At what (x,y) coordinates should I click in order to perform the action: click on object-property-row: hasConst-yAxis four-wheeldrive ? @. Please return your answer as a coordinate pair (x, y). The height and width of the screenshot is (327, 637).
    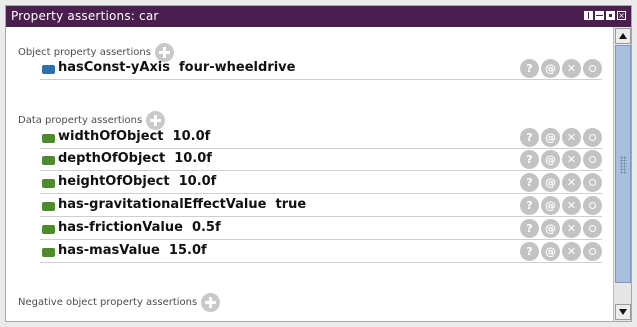
    Looking at the image, I should click on (321, 69).